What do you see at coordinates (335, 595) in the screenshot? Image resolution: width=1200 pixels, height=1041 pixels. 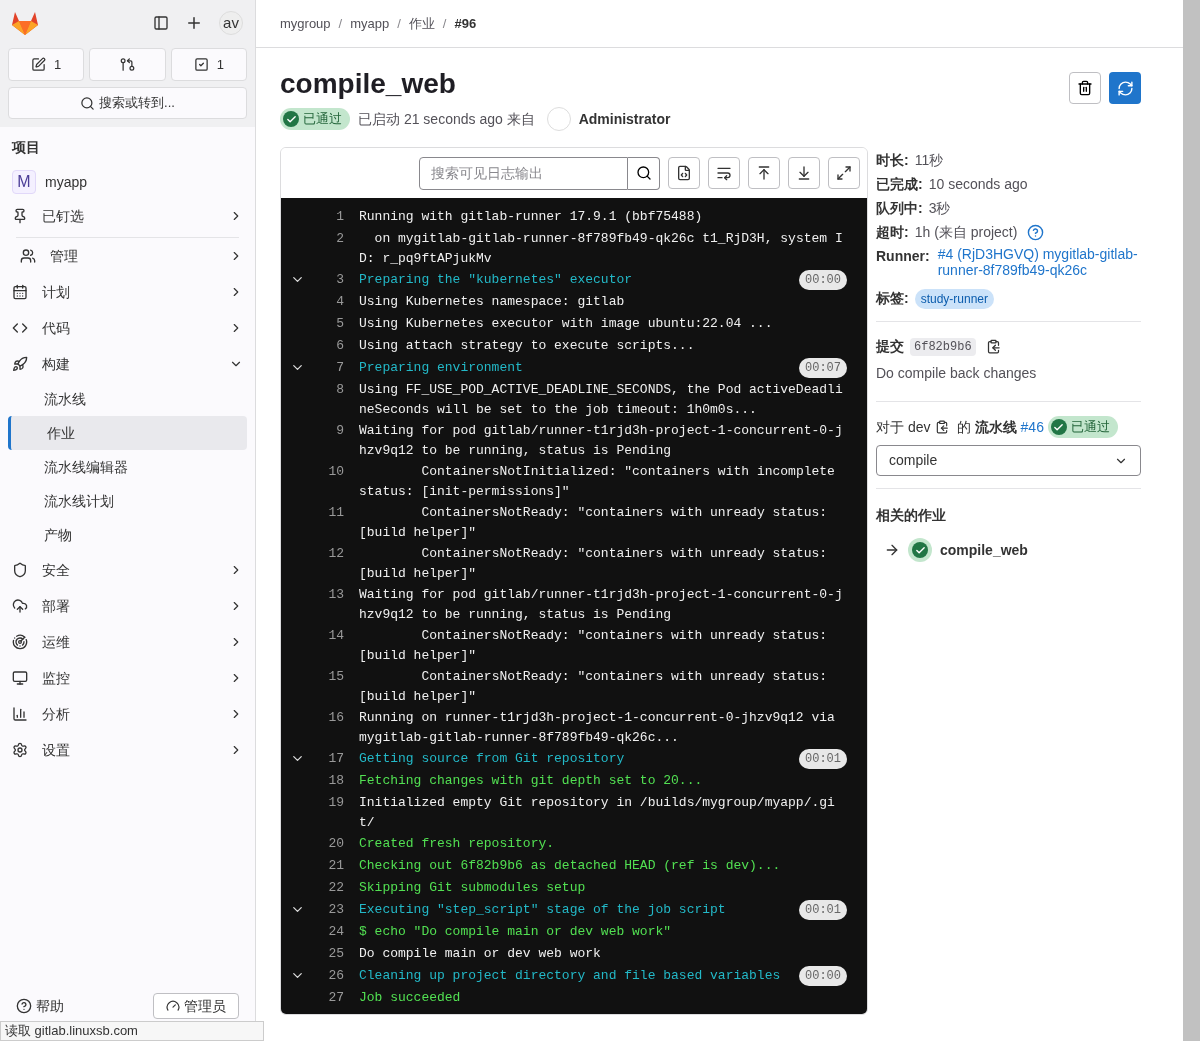 I see `line-number: 13` at bounding box center [335, 595].